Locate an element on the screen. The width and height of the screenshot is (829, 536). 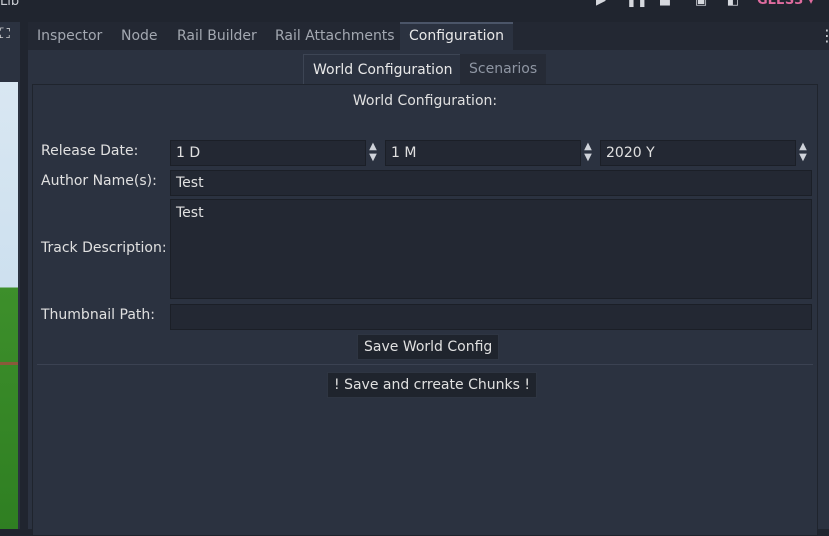
release-date-label: Release Date: is located at coordinates (90, 151).